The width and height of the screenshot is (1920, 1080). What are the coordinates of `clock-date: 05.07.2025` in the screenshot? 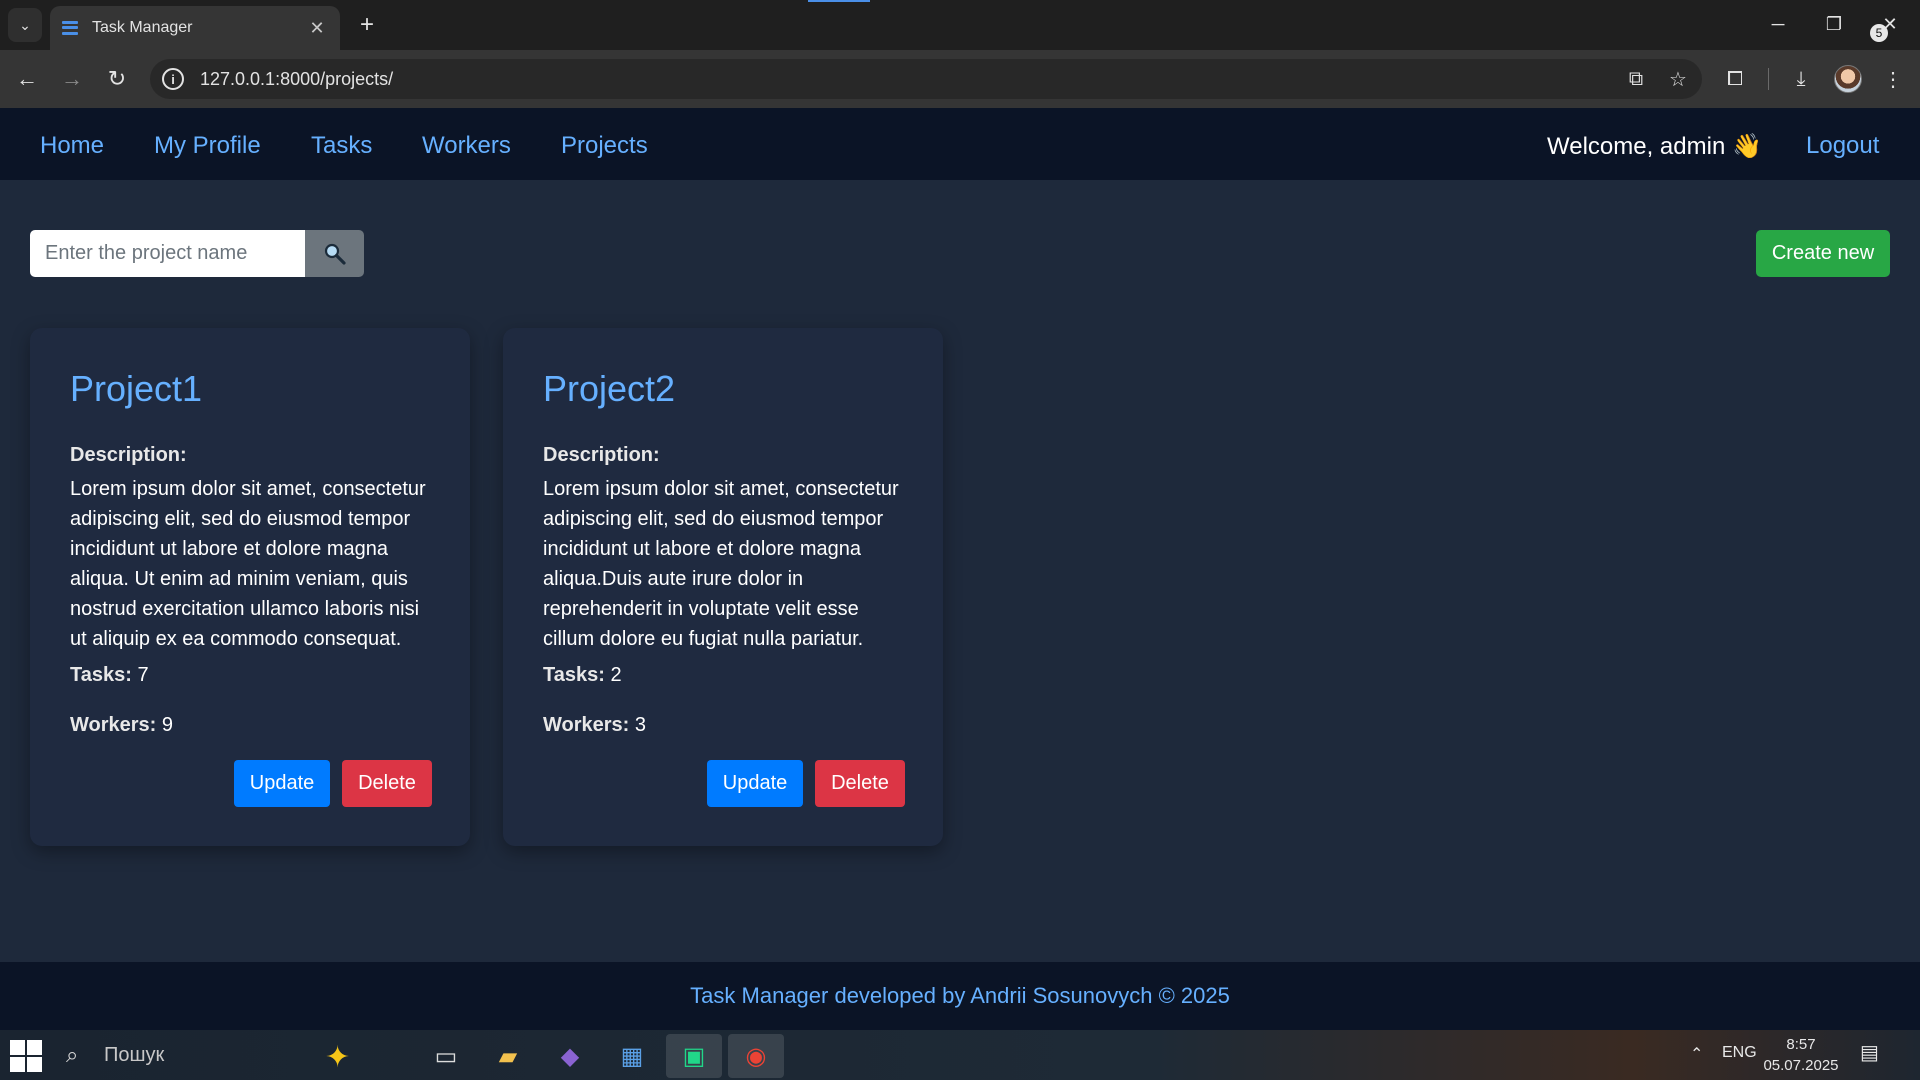 It's located at (1801, 1065).